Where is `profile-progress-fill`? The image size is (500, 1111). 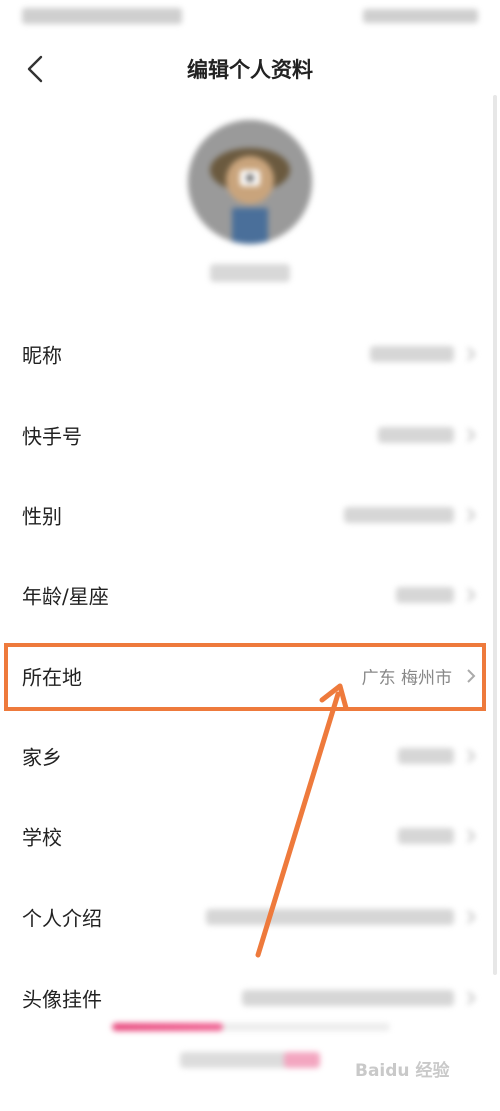
profile-progress-fill is located at coordinates (168, 1027).